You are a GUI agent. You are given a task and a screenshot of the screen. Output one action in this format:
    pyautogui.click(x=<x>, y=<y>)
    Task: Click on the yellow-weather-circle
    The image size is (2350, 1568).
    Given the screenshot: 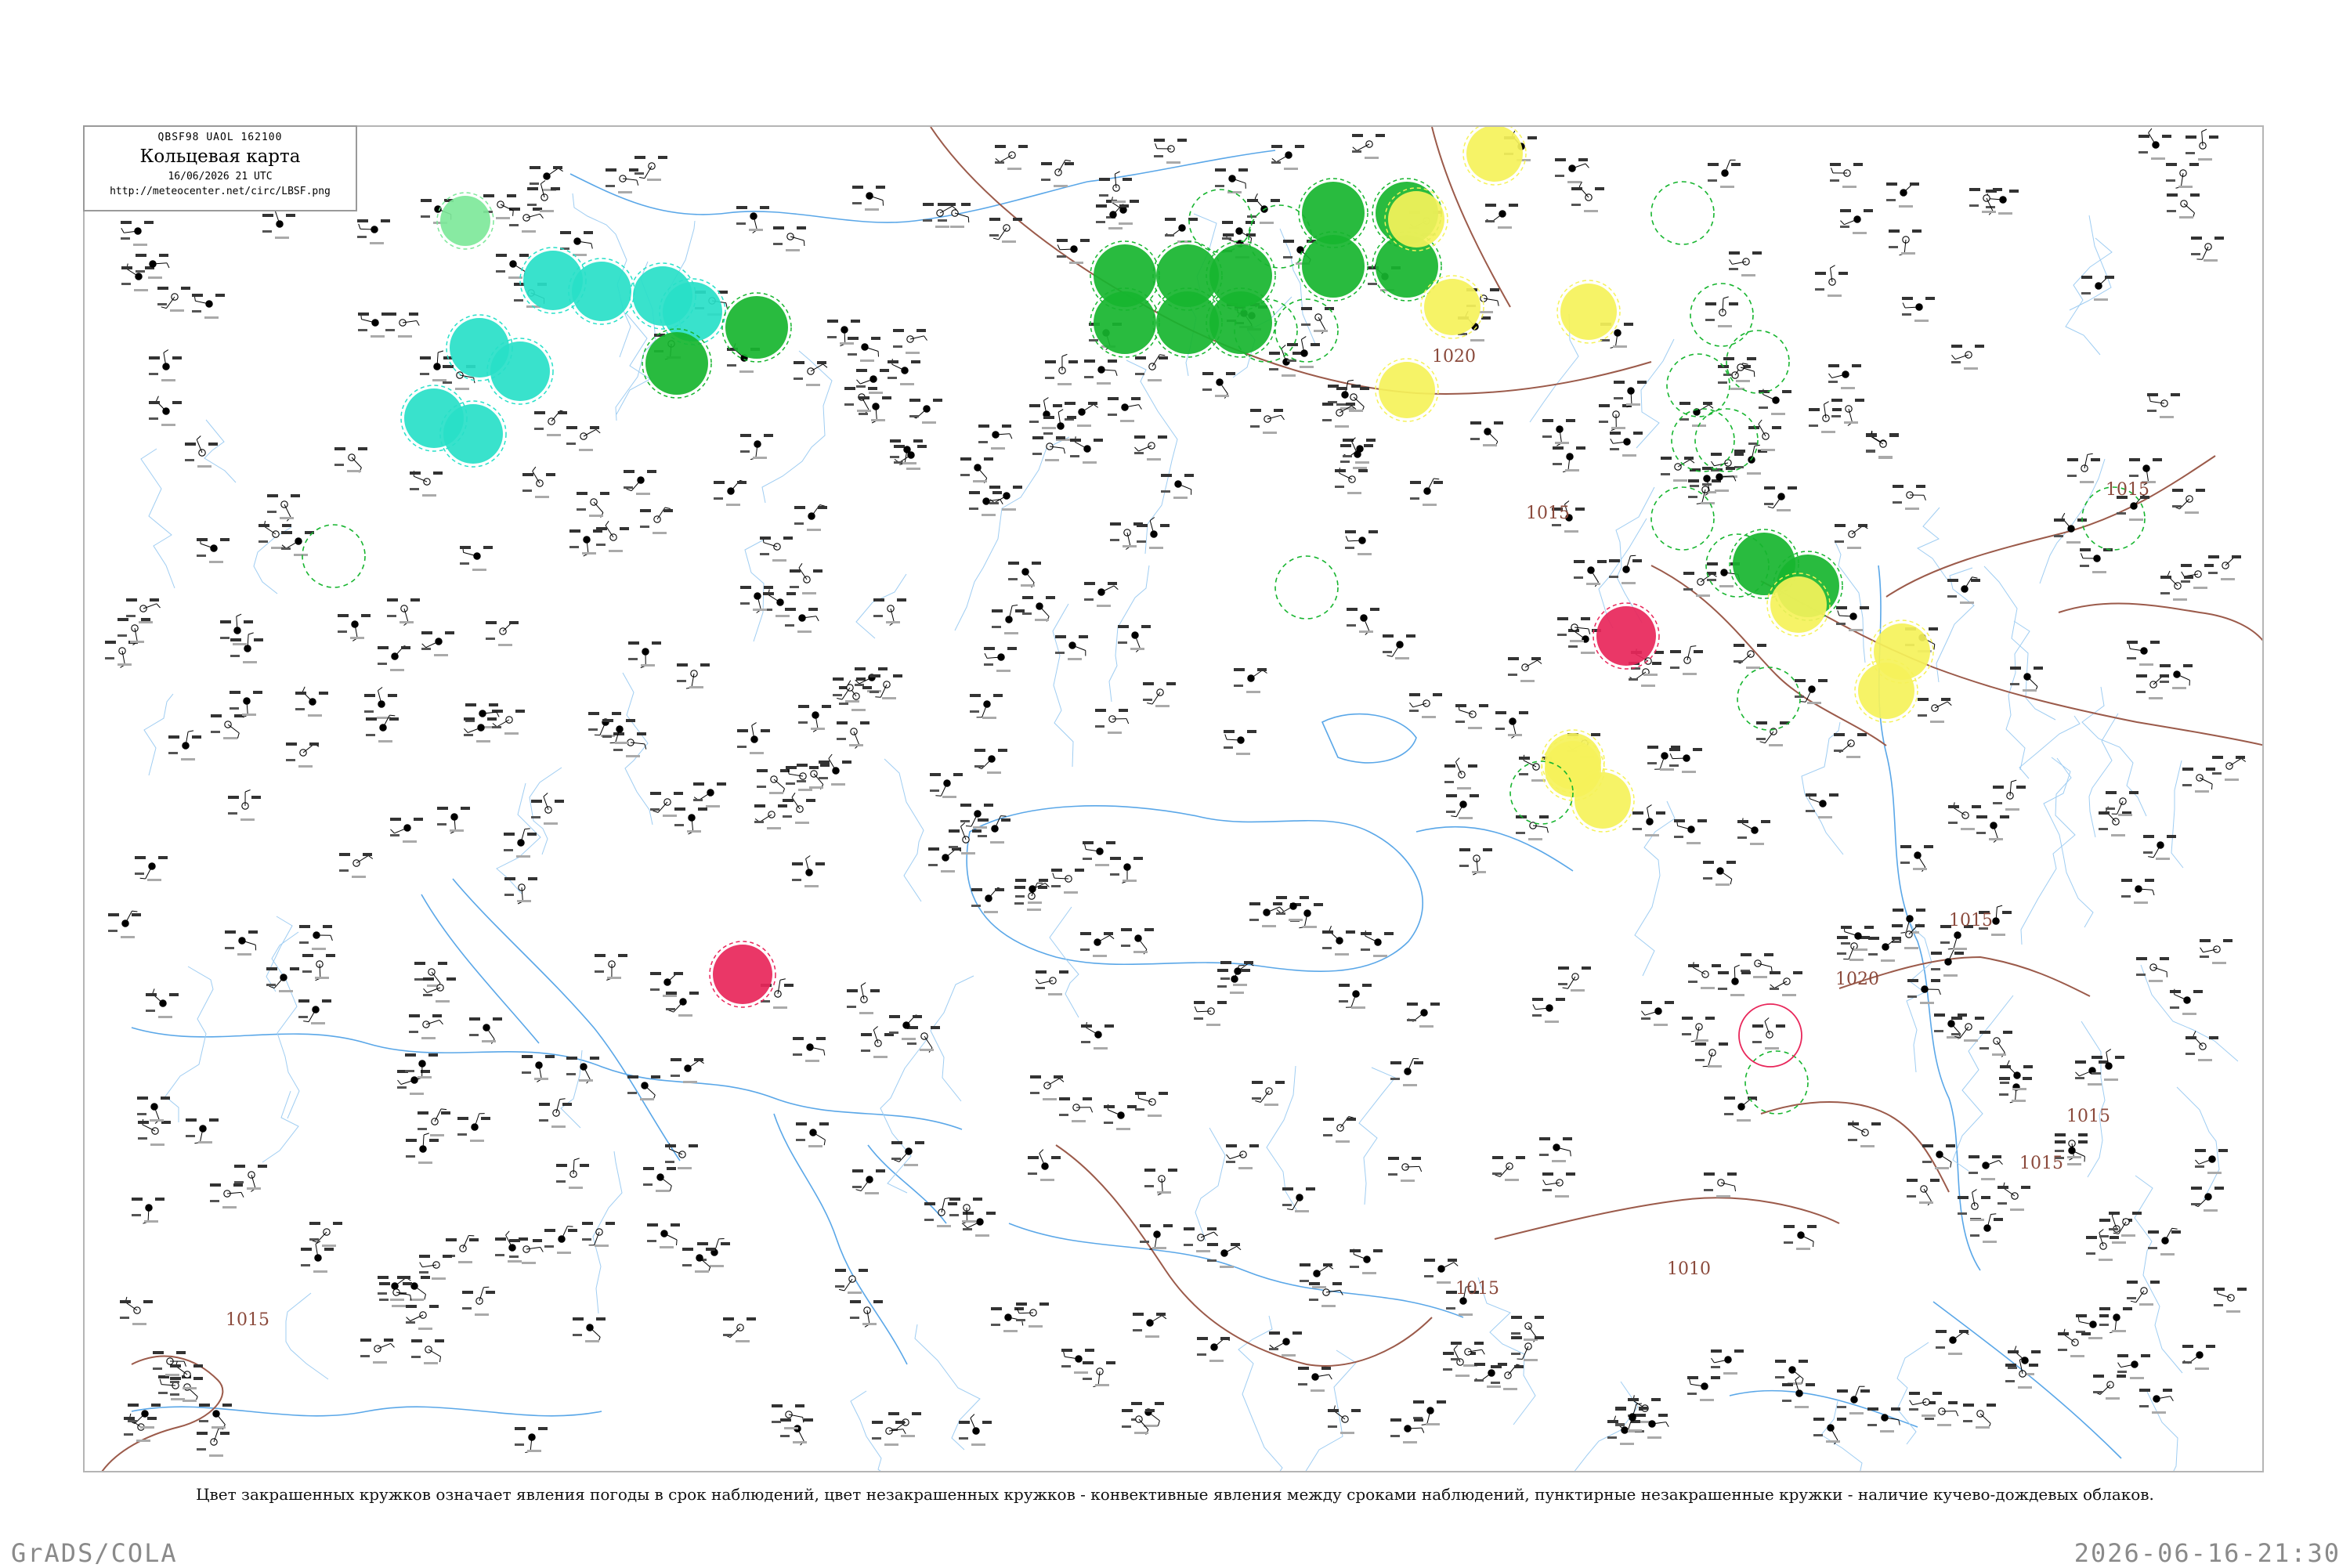 What is the action you would take?
    pyautogui.click(x=1886, y=691)
    